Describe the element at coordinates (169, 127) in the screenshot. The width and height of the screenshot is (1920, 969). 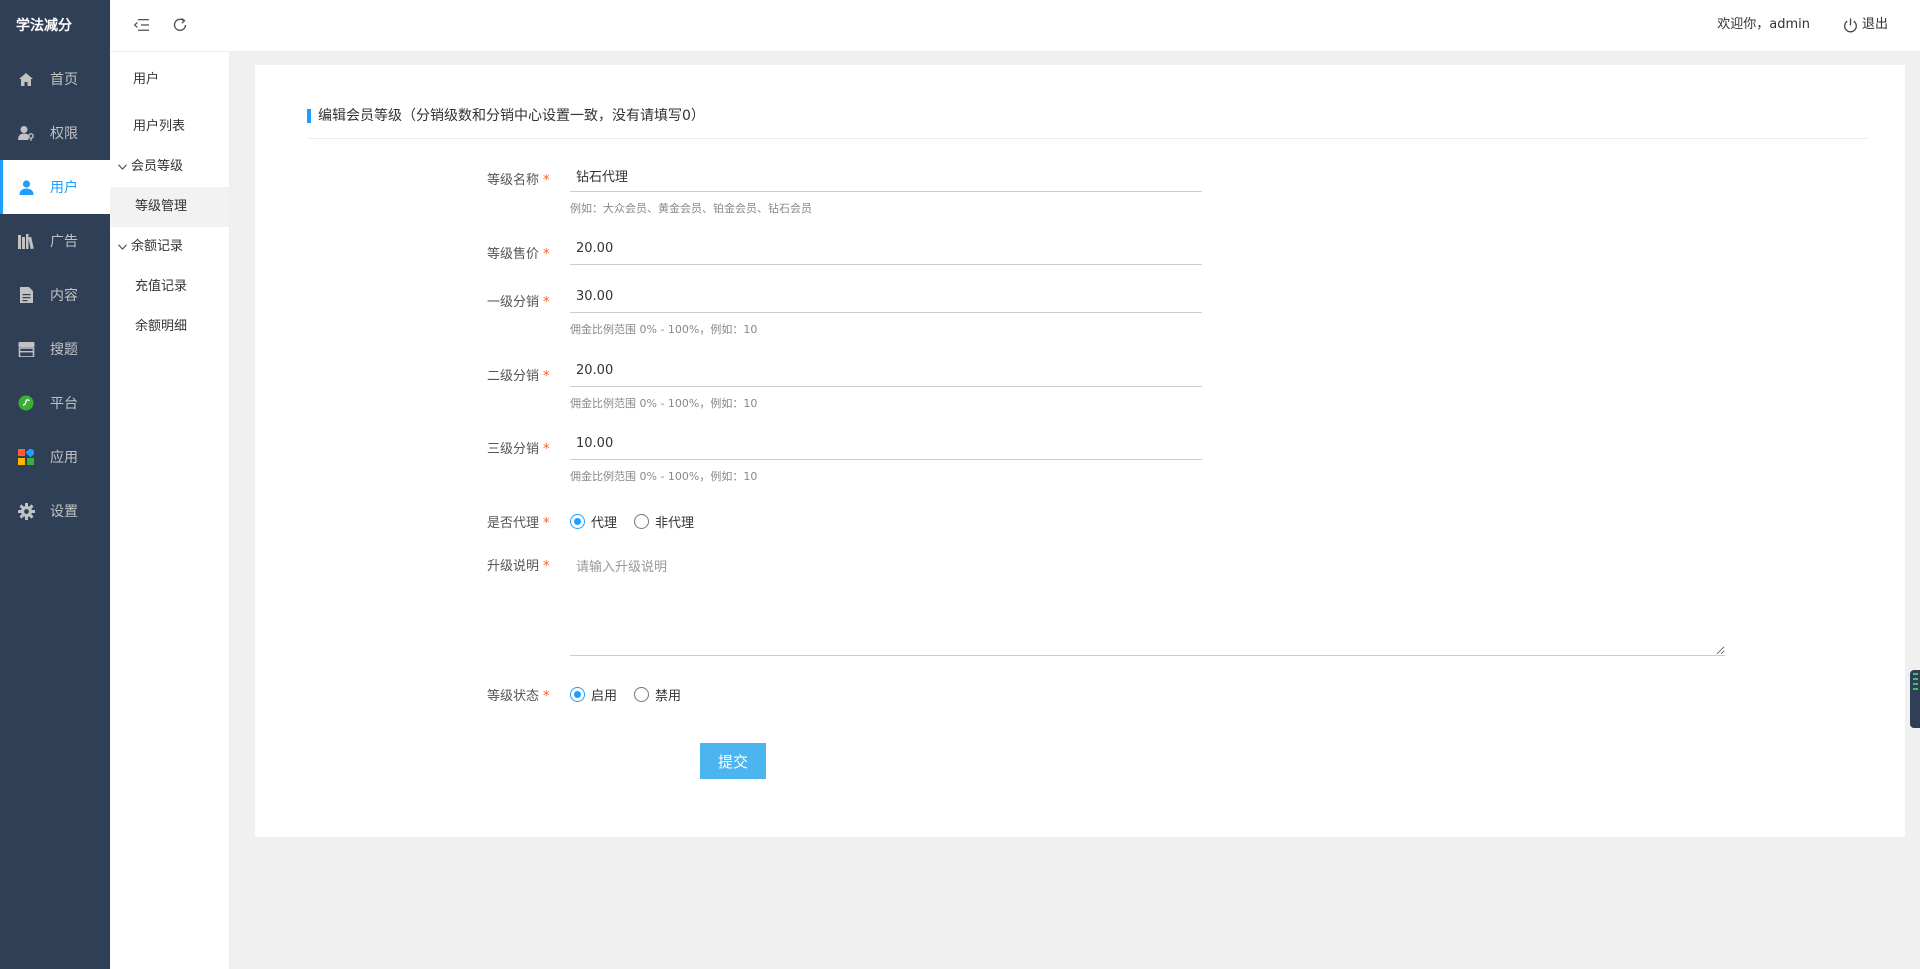
I see `submenu-item-user-list: 用户列表` at that location.